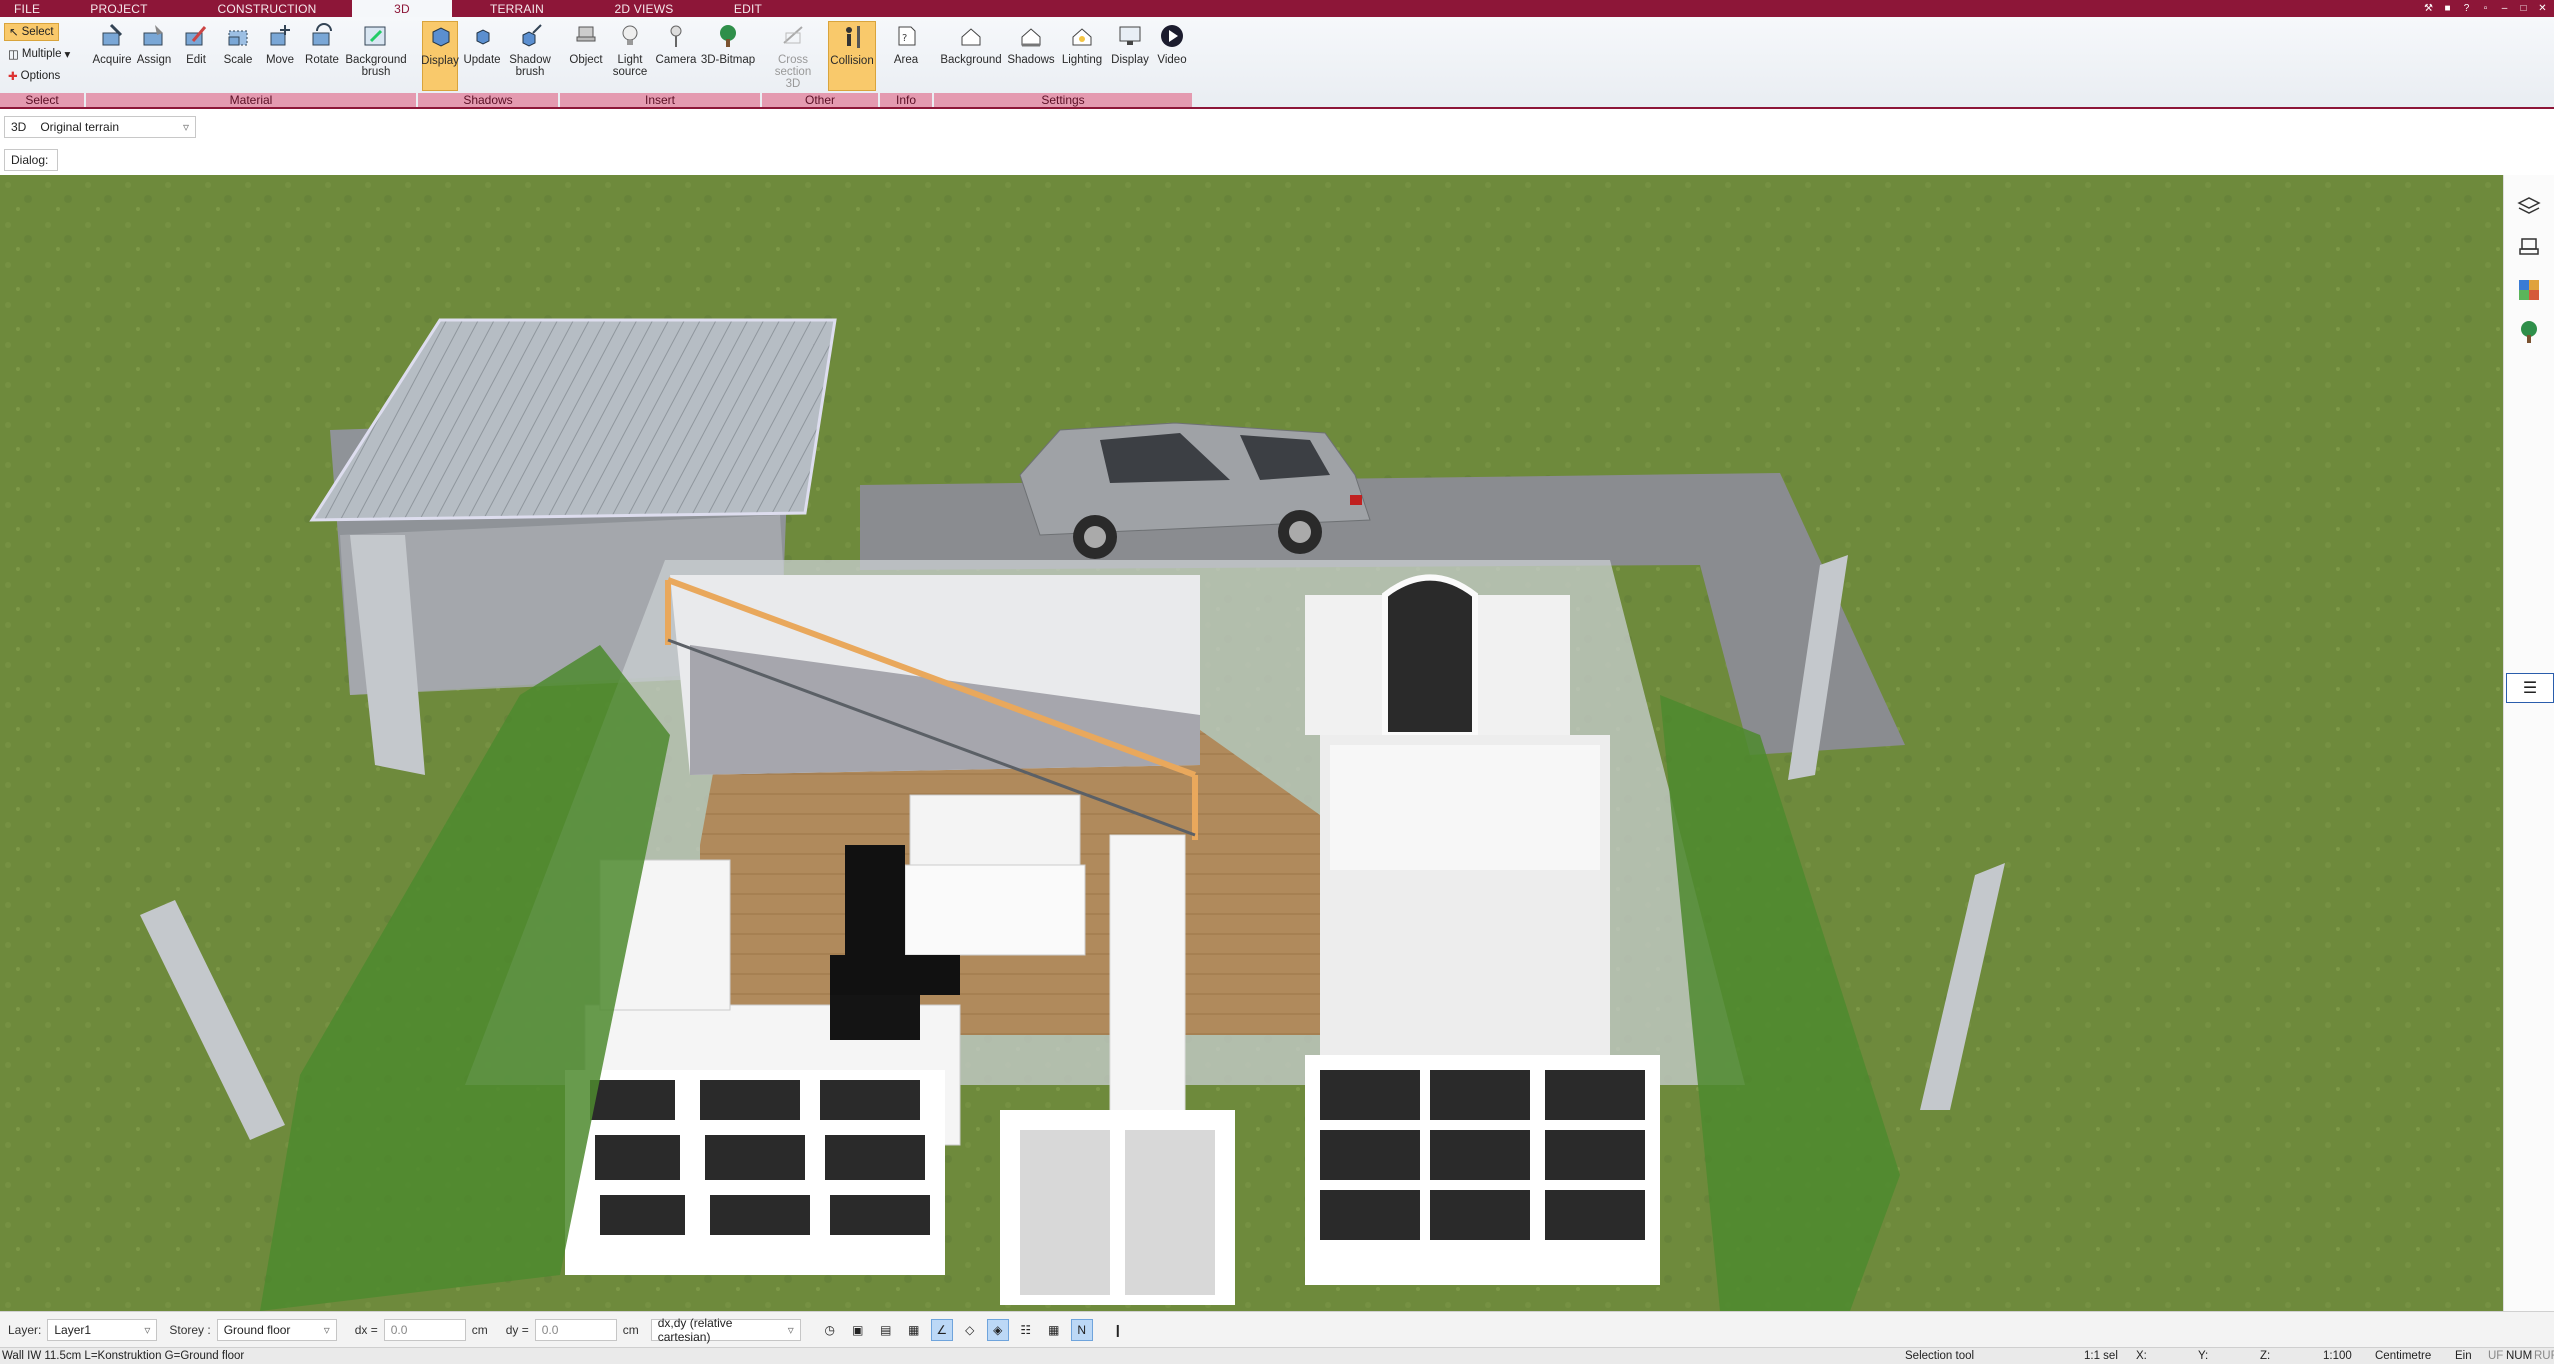  I want to click on restore-icon: ▫, so click(2485, 8).